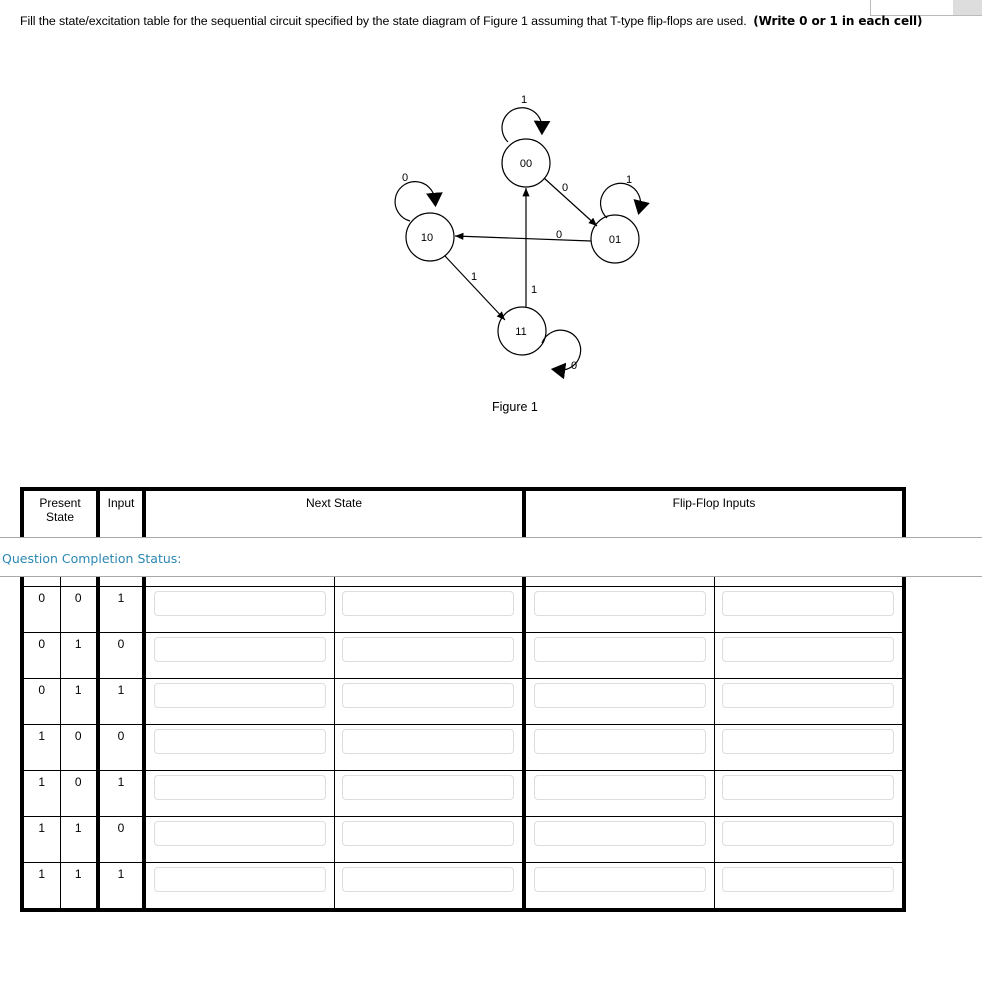 Image resolution: width=982 pixels, height=983 pixels. I want to click on state-00-label: 00, so click(526, 164).